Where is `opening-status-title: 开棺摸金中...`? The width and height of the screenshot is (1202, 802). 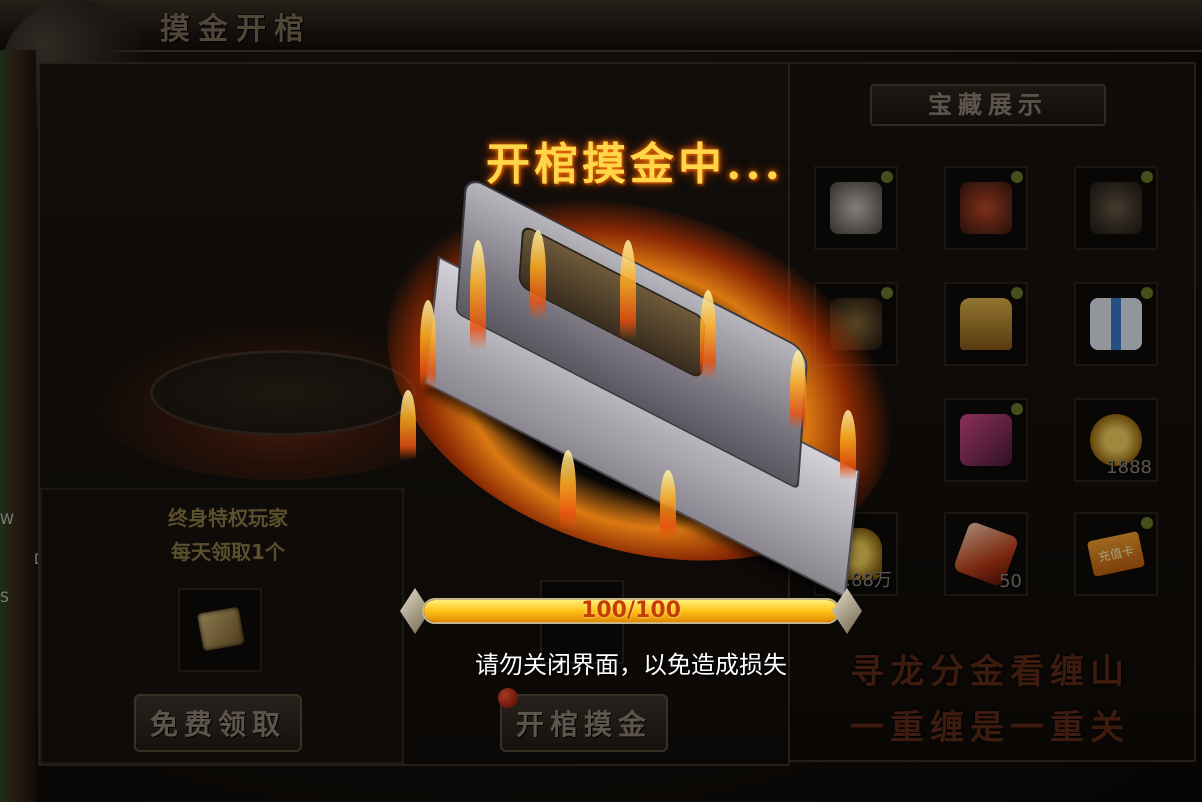
opening-status-title: 开棺摸金中... is located at coordinates (635, 164).